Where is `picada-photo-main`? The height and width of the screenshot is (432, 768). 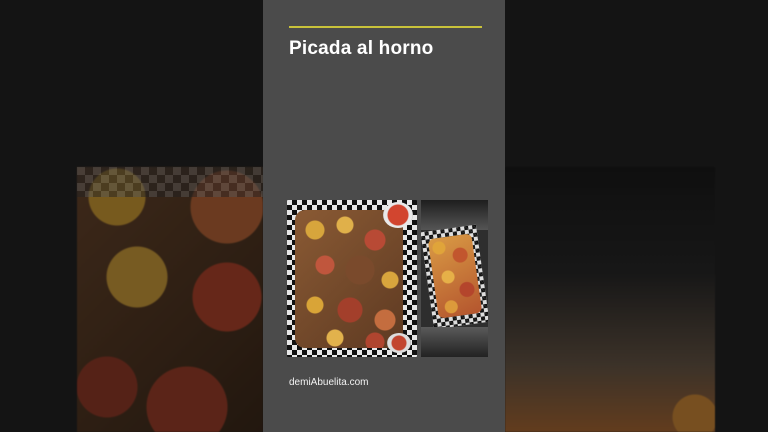
picada-photo-main is located at coordinates (352, 278).